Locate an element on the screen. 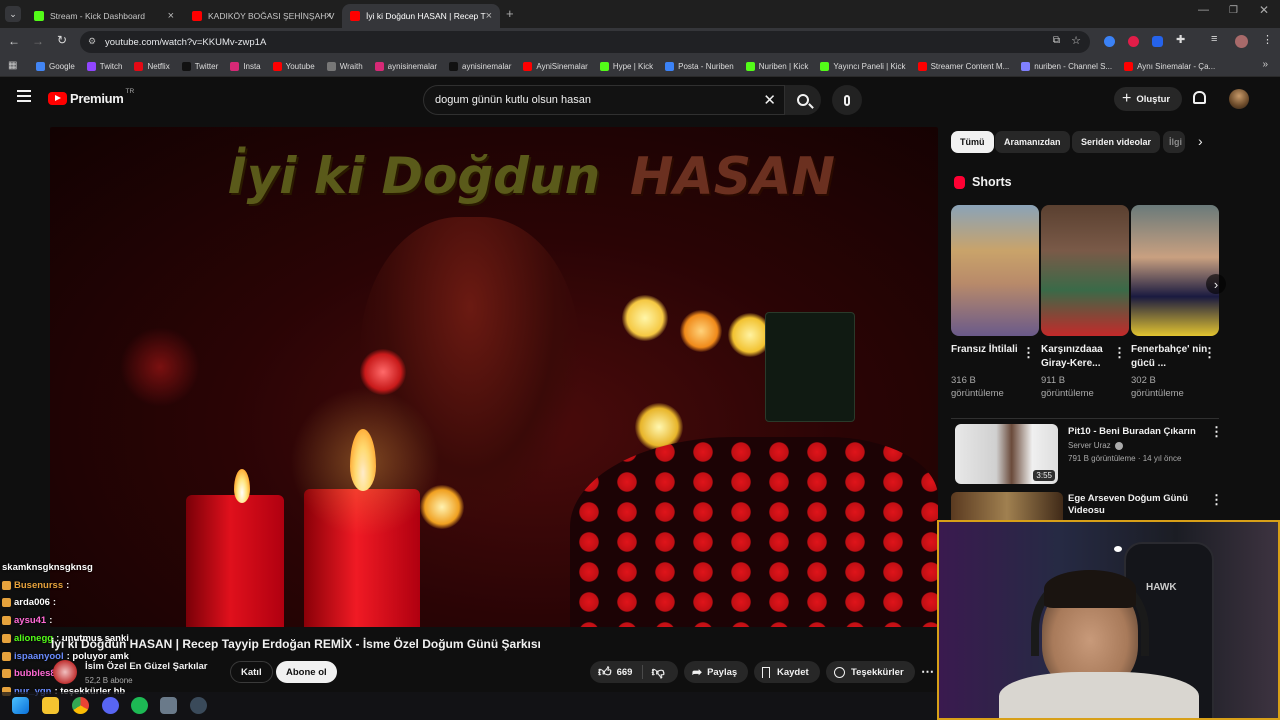 The image size is (1280, 720). tab-search-button: ⌄ is located at coordinates (13, 14).